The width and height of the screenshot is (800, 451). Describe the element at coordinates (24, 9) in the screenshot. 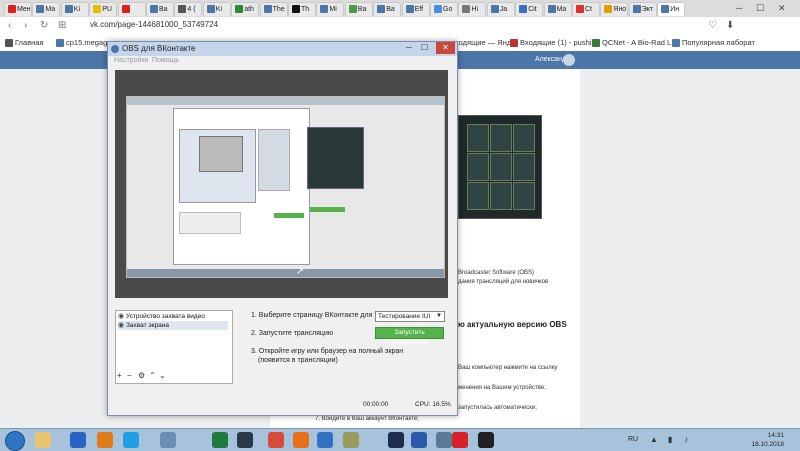

I see `tab-label: Менею` at that location.